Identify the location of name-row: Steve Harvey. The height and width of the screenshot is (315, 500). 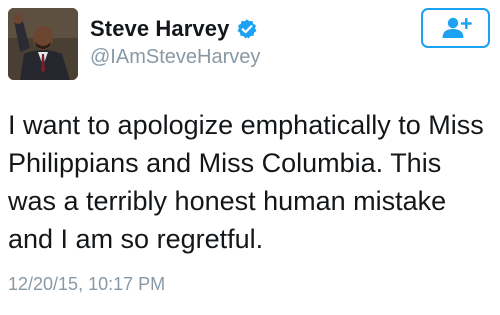
(175, 29).